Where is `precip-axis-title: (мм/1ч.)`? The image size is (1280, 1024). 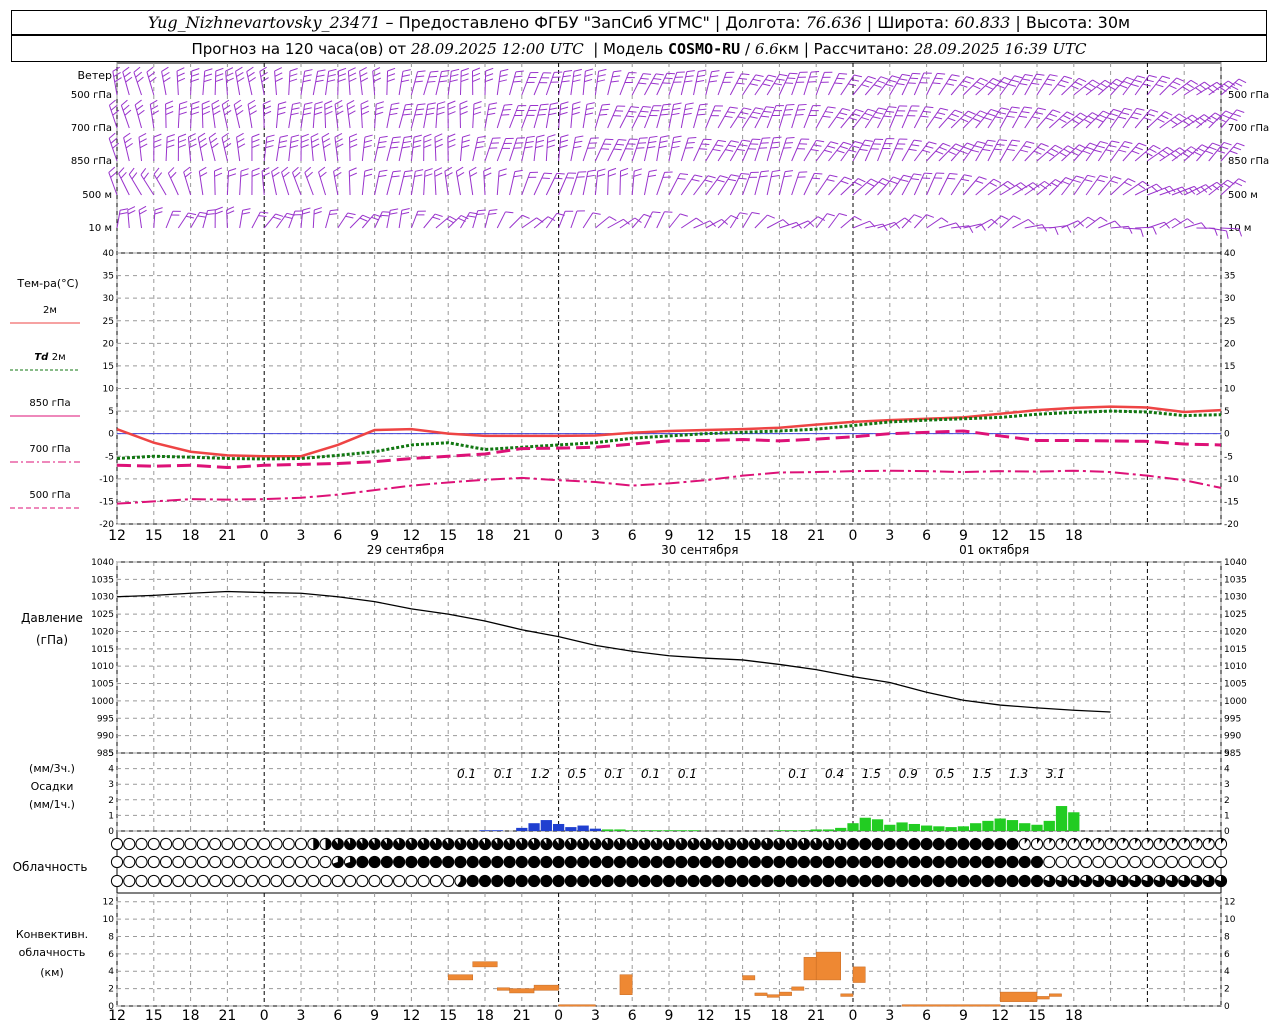 precip-axis-title: (мм/1ч.) is located at coordinates (52, 804).